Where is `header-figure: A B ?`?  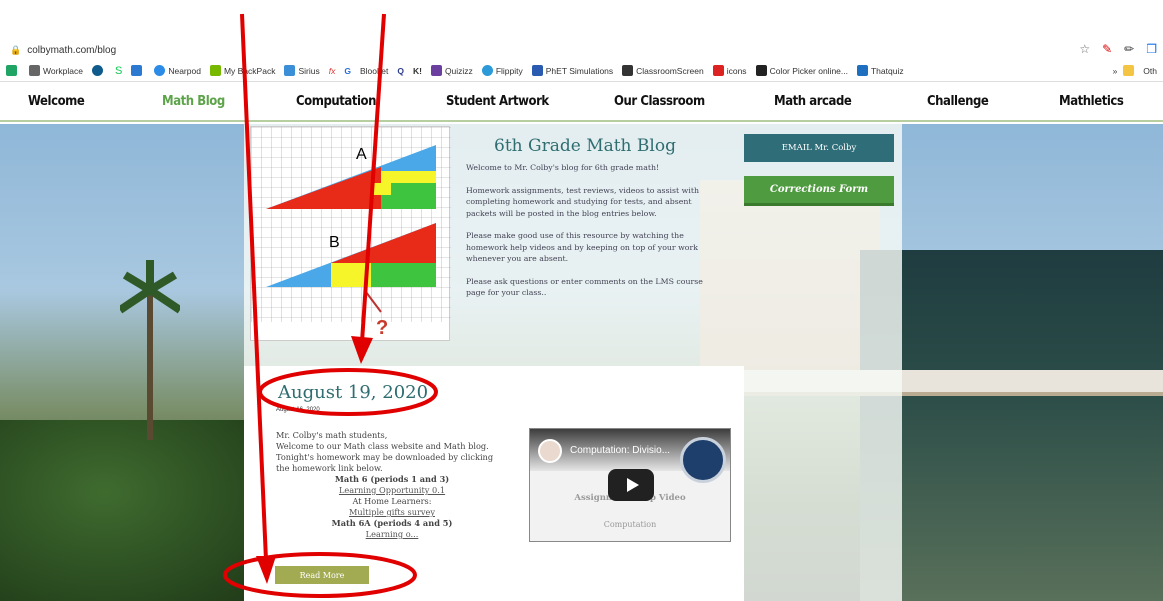 header-figure: A B ? is located at coordinates (350, 233).